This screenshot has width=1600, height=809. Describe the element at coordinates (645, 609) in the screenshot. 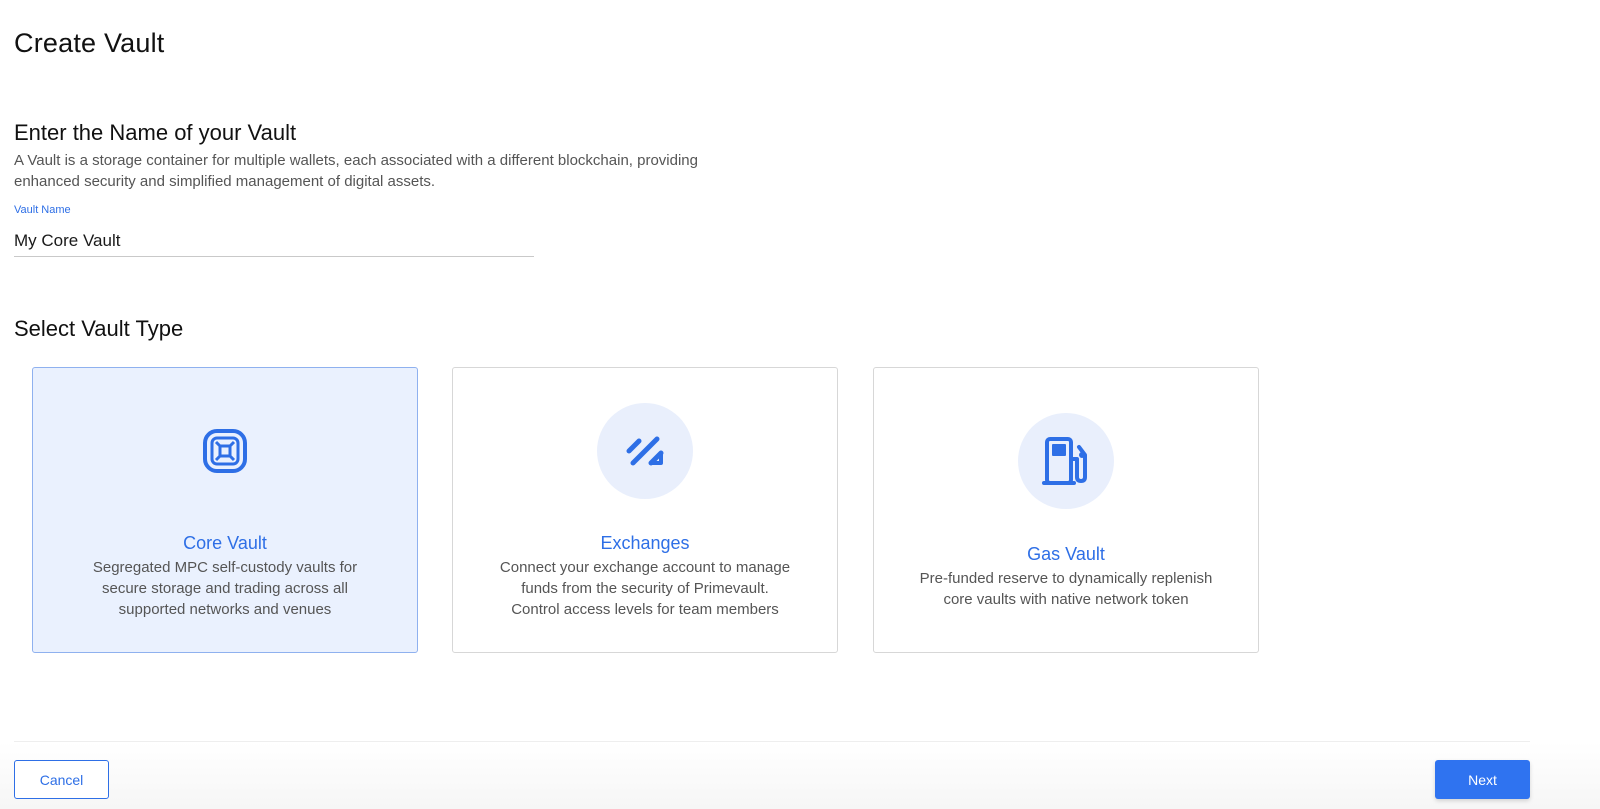

I see `description-line: Control access levels for team members` at that location.